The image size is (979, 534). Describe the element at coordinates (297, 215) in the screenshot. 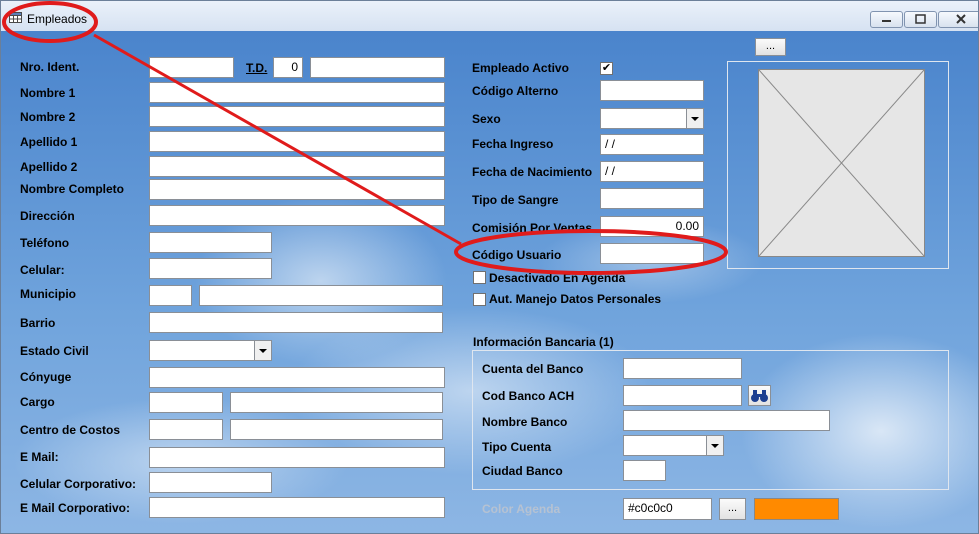

I see `direccion-input` at that location.